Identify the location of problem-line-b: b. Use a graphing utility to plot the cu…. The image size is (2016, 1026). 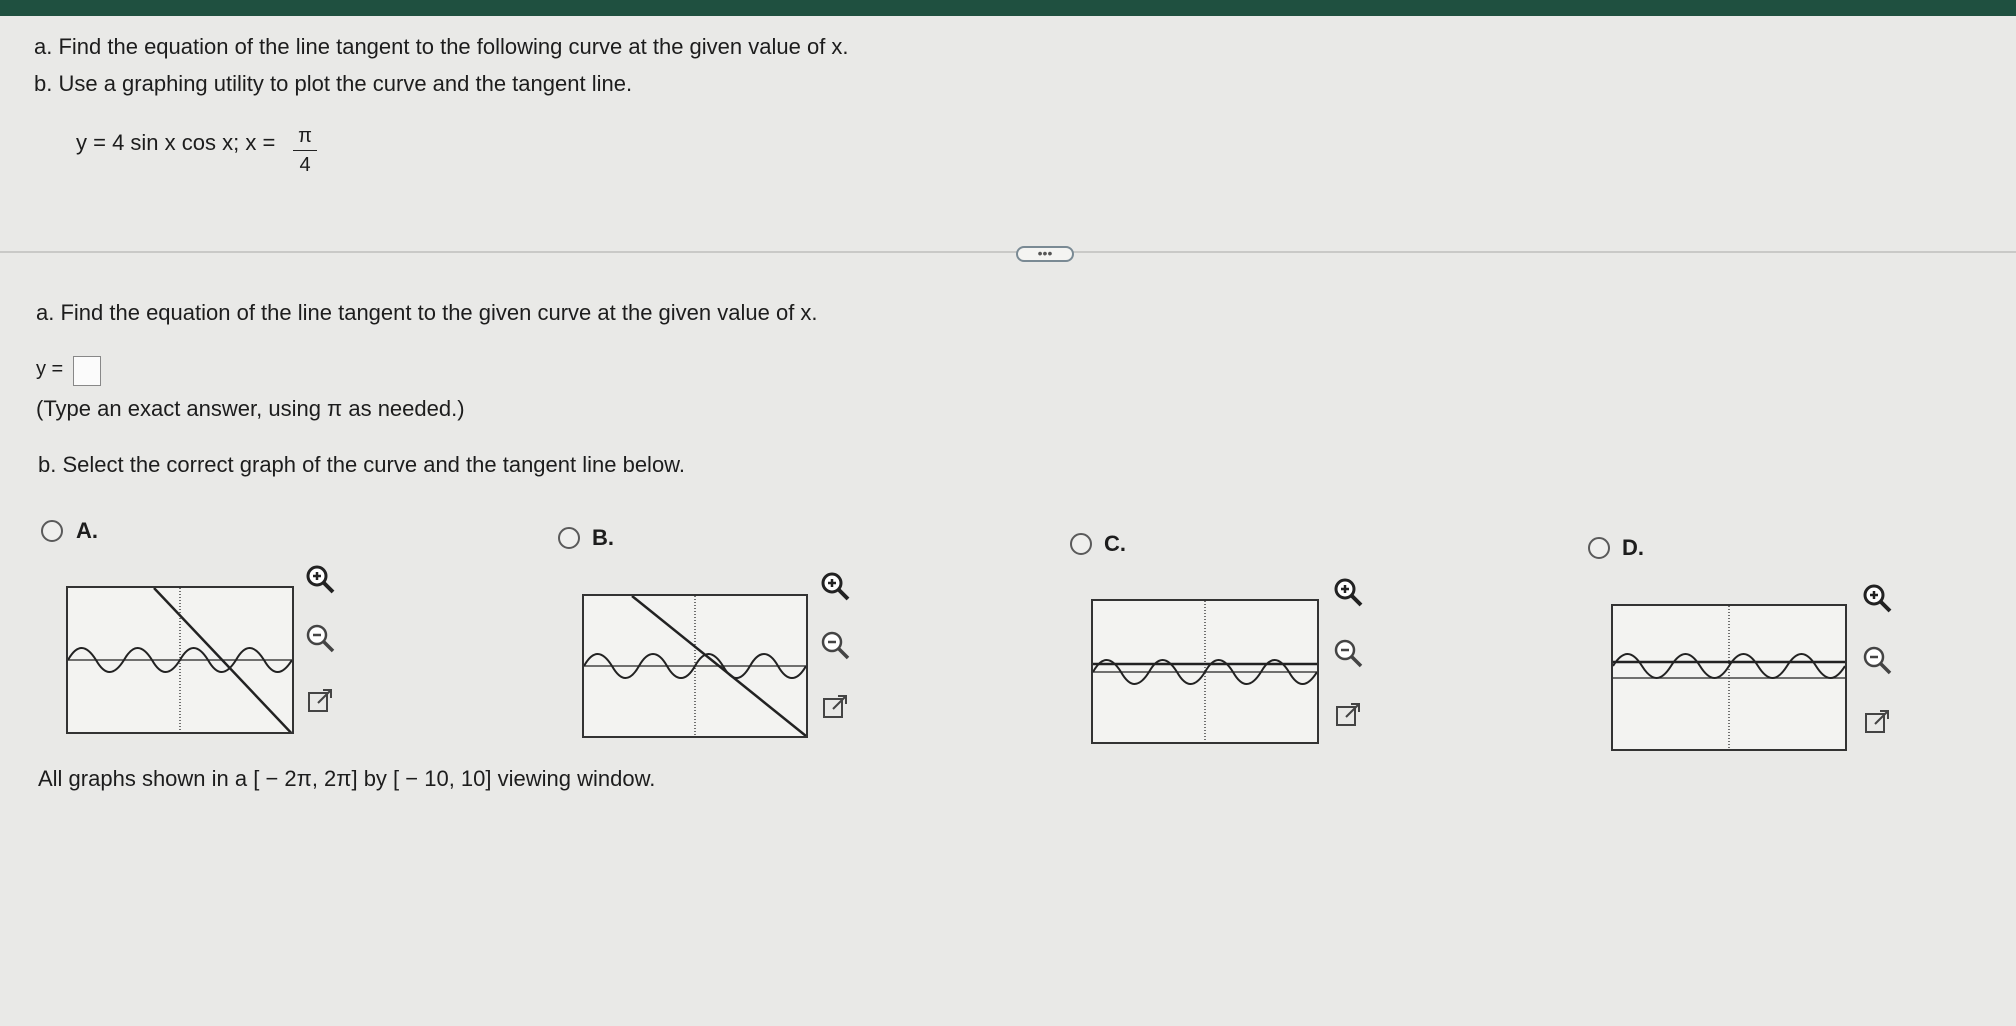
(333, 83).